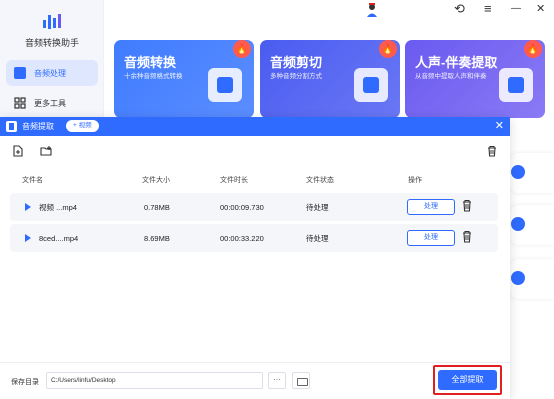  What do you see at coordinates (20, 103) in the screenshot?
I see `grid-icon` at bounding box center [20, 103].